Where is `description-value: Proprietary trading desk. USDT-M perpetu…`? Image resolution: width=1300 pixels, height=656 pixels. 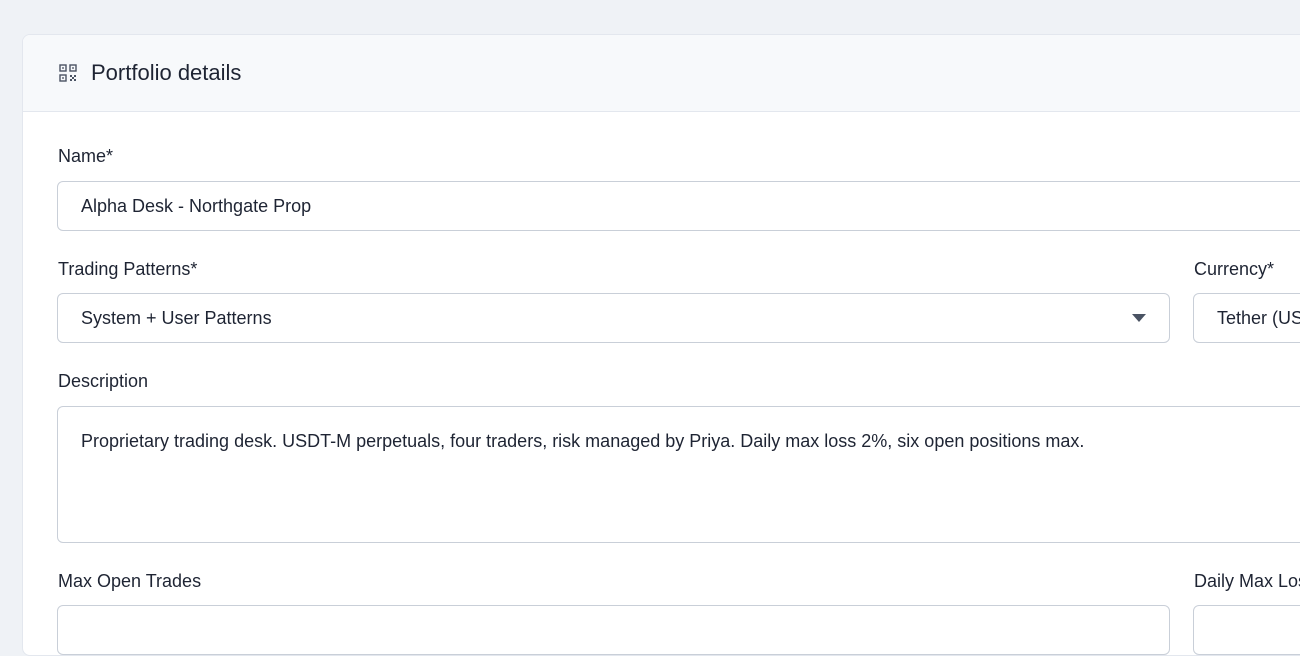
description-value: Proprietary trading desk. USDT-M perpetu… is located at coordinates (583, 441).